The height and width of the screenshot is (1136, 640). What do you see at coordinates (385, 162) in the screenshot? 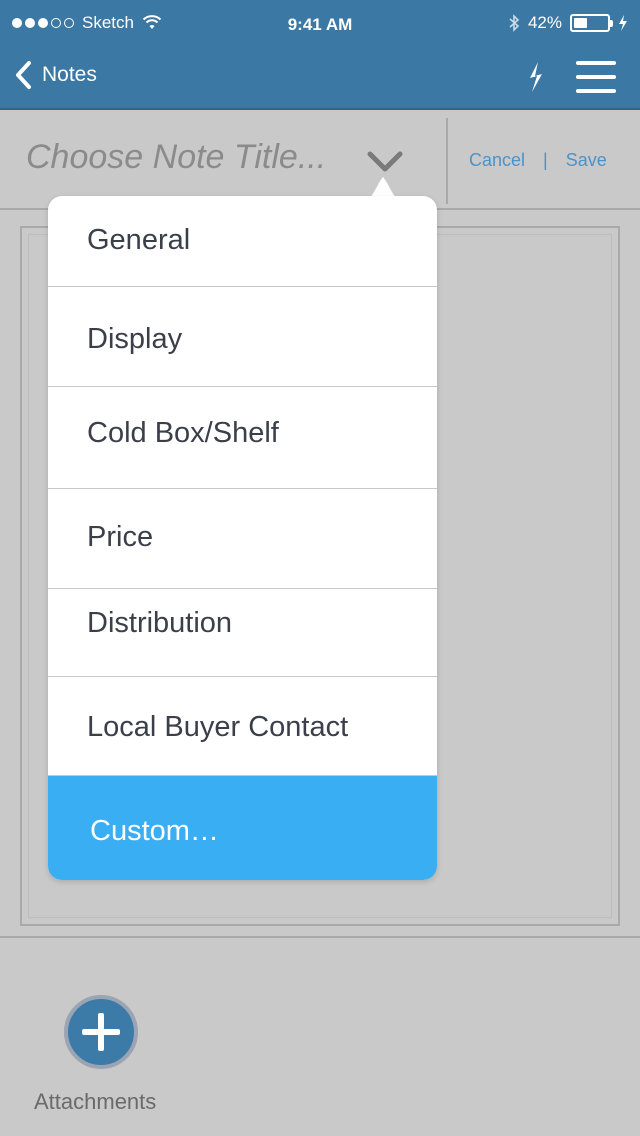
I see `chevron-down-icon` at bounding box center [385, 162].